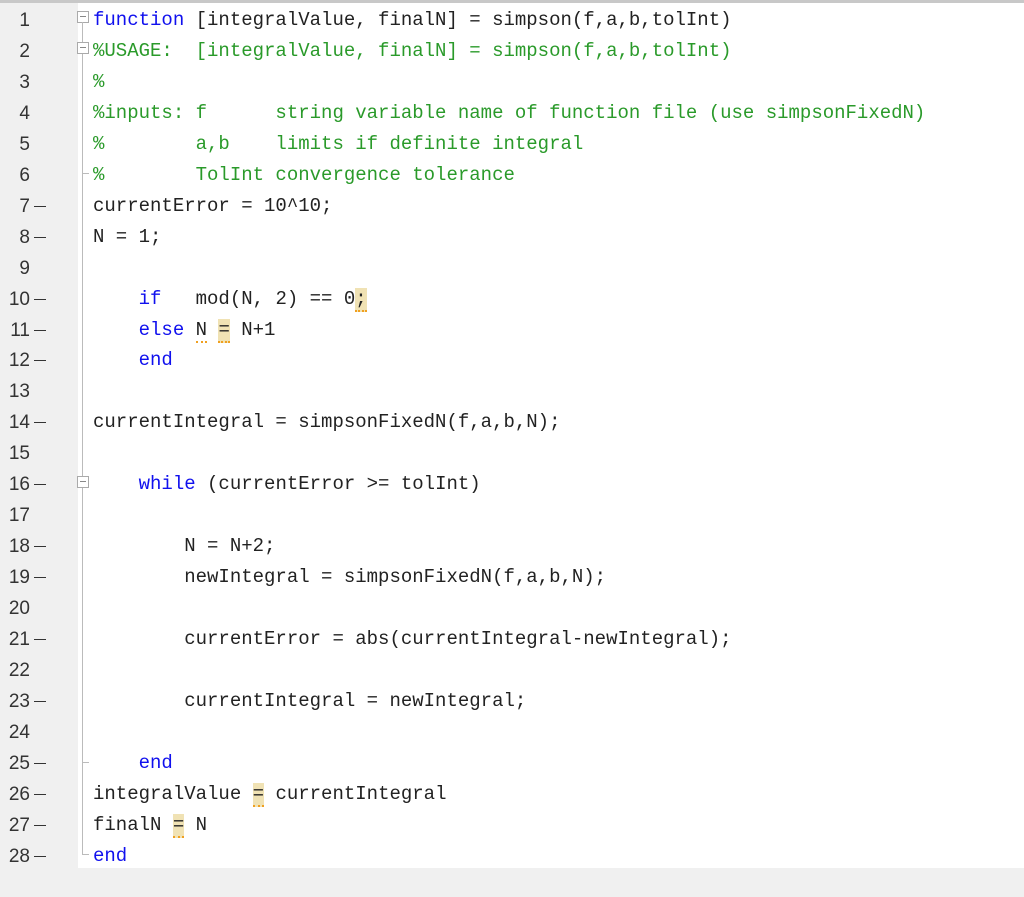 This screenshot has height=897, width=1024. I want to click on code-line: 8 N = 1;, so click(512, 237).